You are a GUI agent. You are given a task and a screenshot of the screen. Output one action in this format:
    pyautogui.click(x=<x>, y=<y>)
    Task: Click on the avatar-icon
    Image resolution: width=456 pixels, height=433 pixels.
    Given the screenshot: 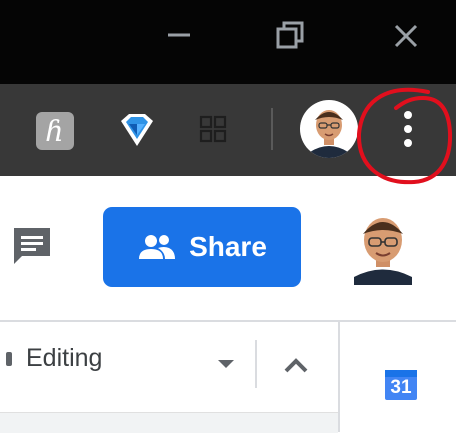 What is the action you would take?
    pyautogui.click(x=329, y=129)
    